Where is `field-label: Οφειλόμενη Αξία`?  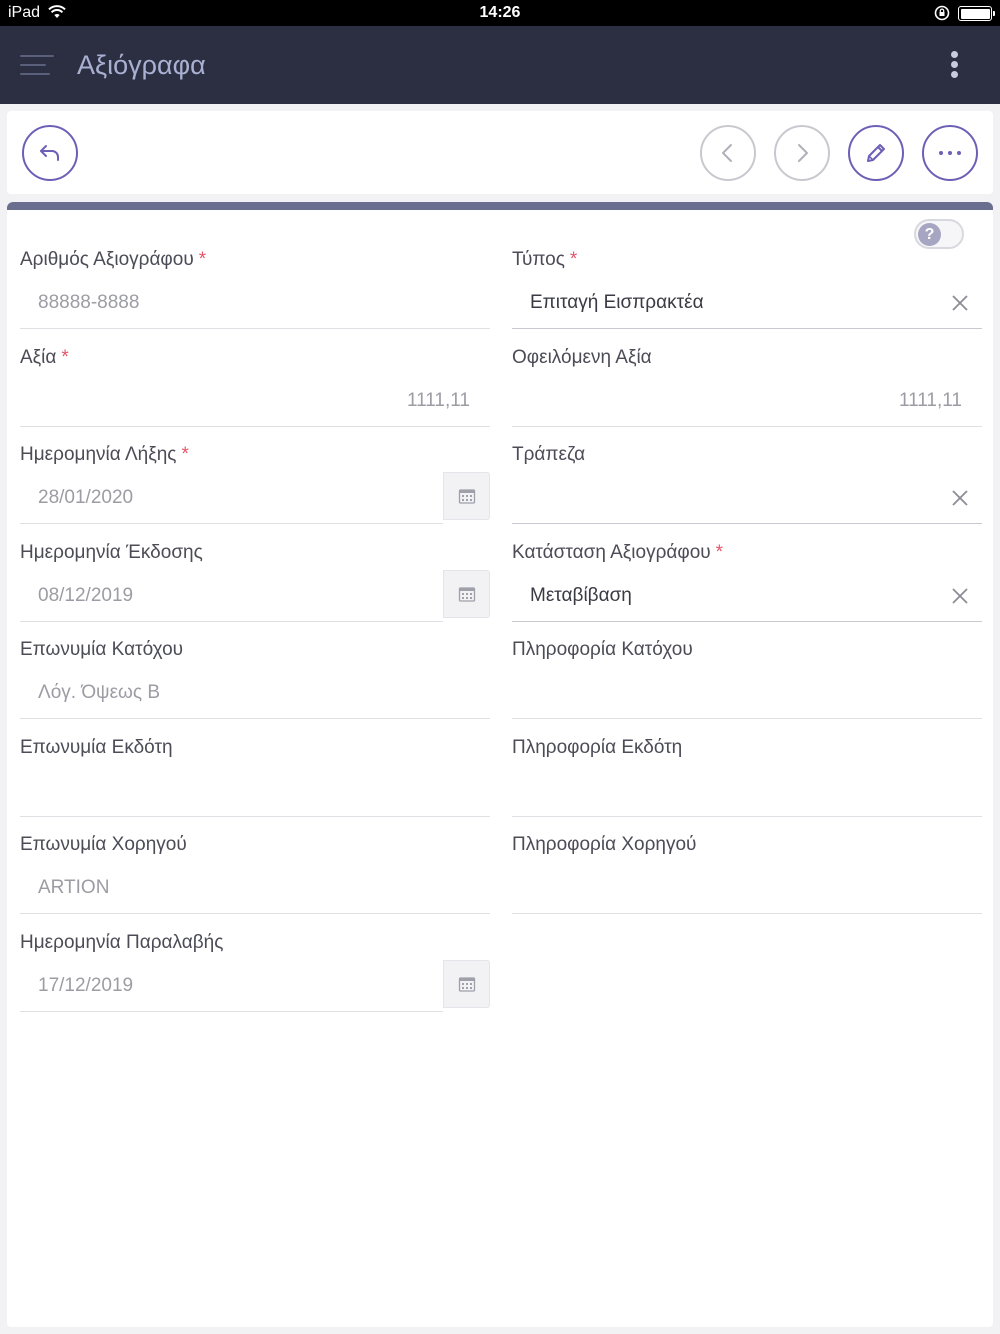 field-label: Οφειλόμενη Αξία is located at coordinates (582, 357).